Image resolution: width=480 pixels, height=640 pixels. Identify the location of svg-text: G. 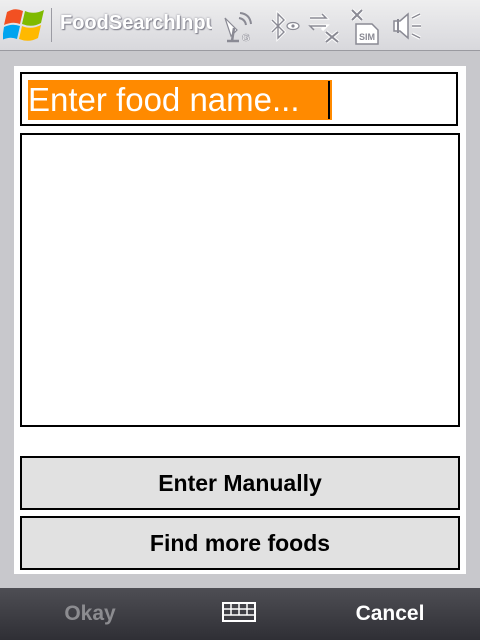
(246, 38).